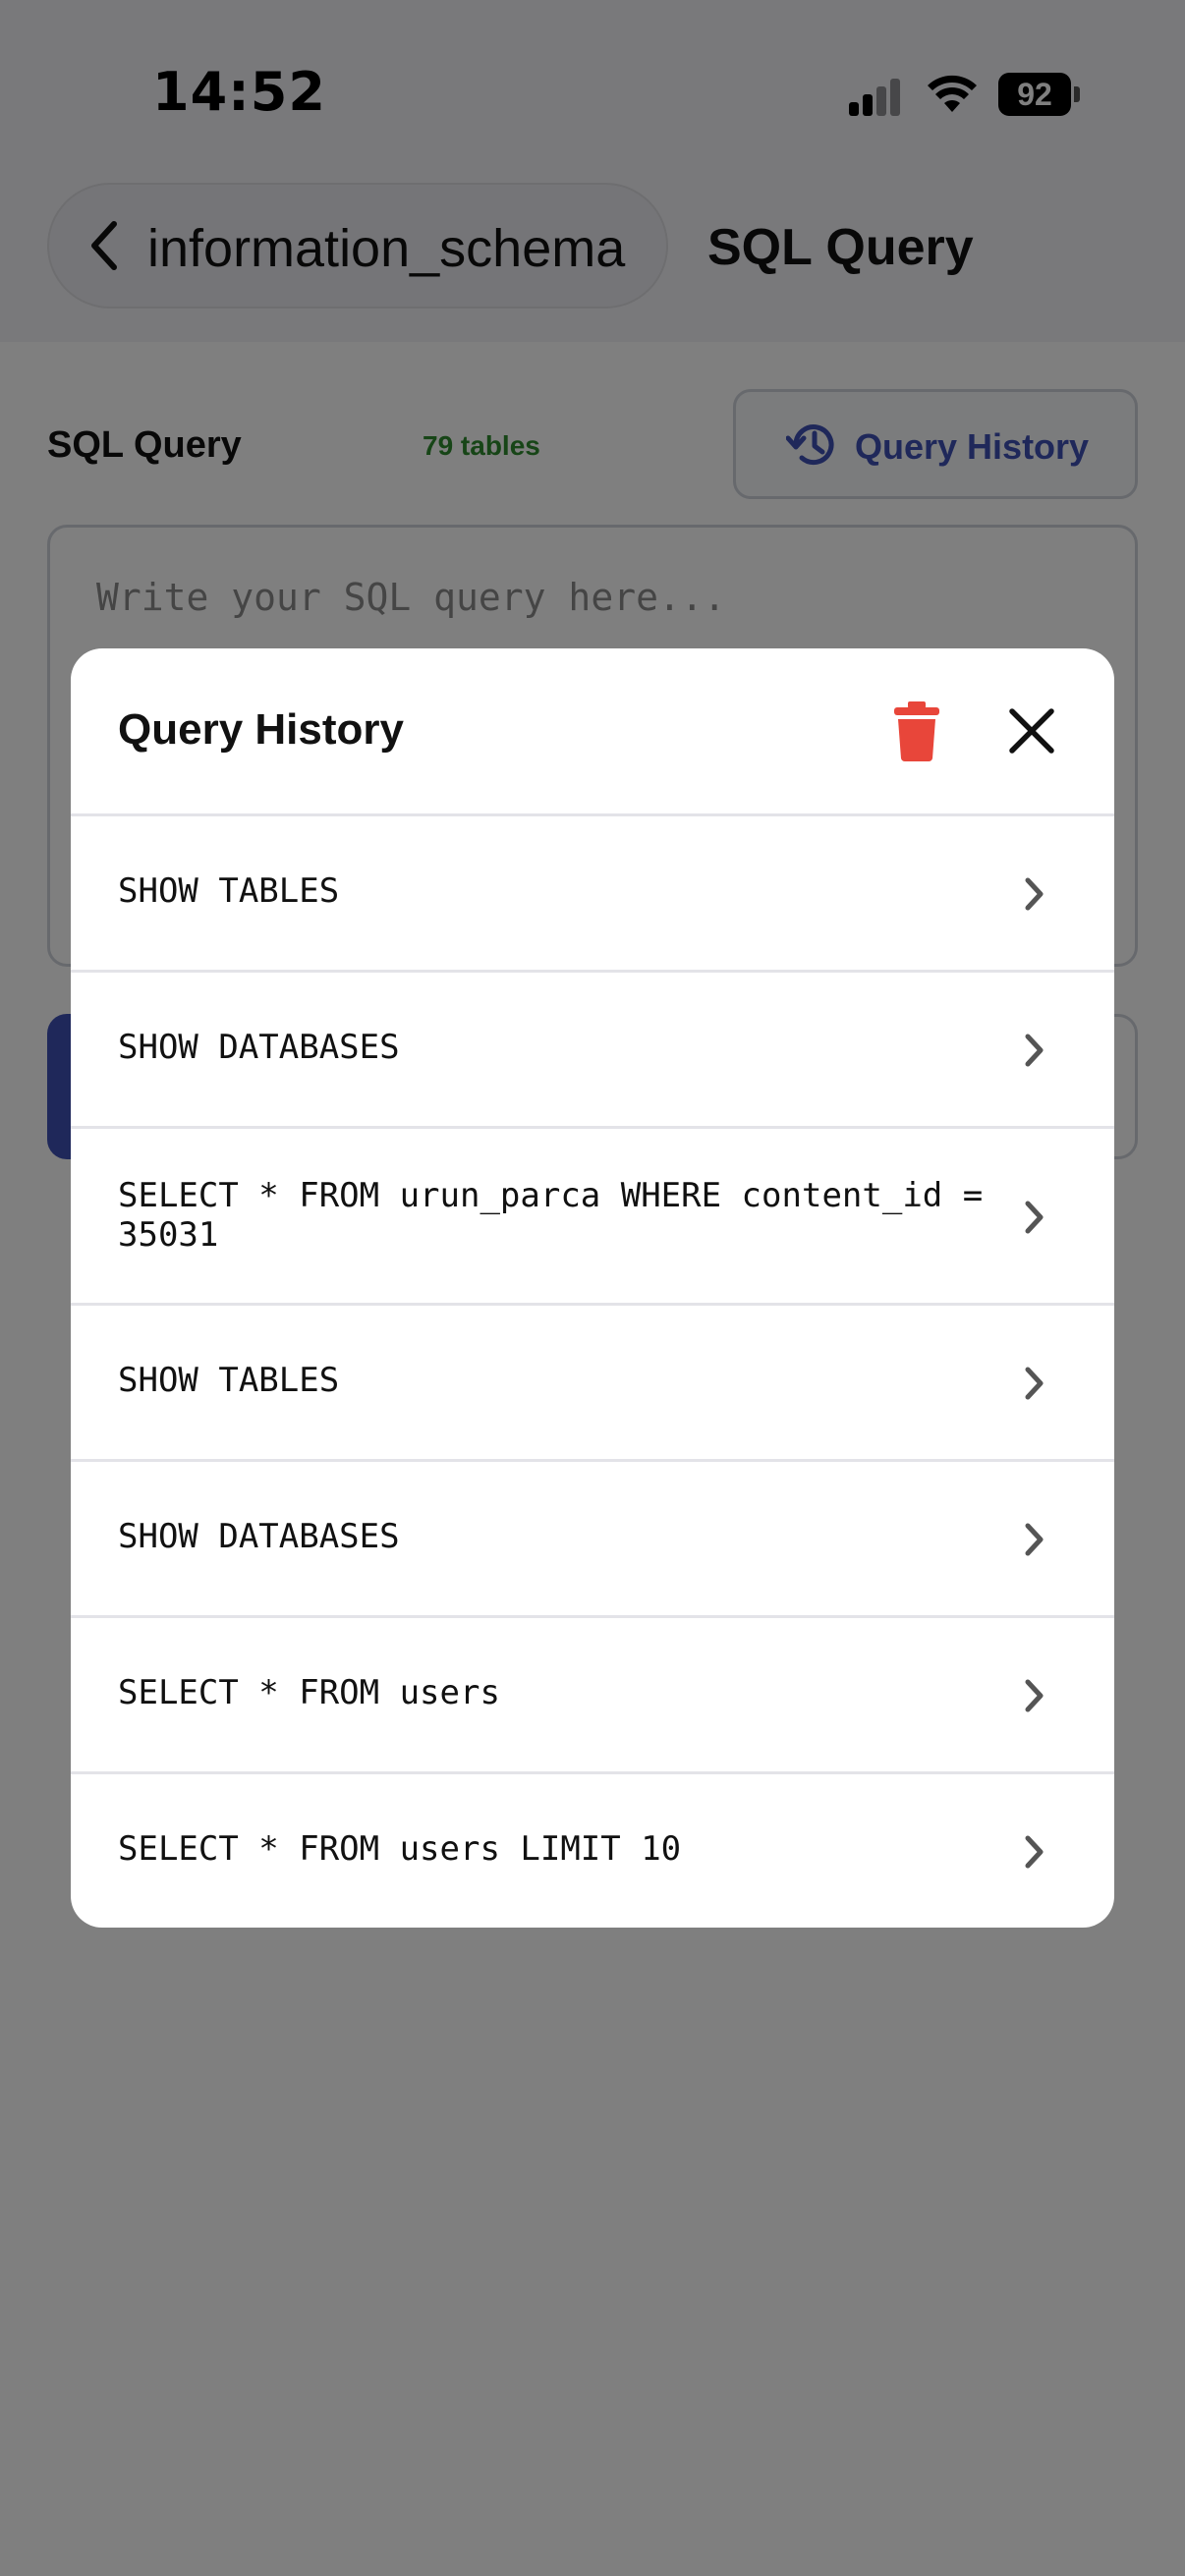 Image resolution: width=1185 pixels, height=2576 pixels. I want to click on trash-icon, so click(917, 731).